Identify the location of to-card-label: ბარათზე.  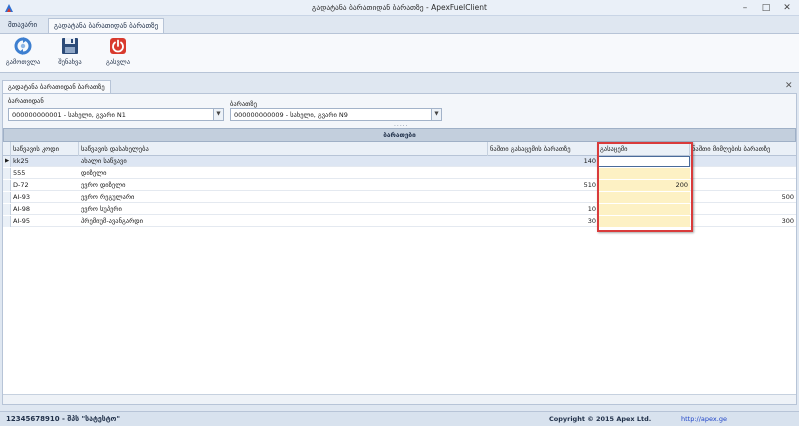
(243, 104).